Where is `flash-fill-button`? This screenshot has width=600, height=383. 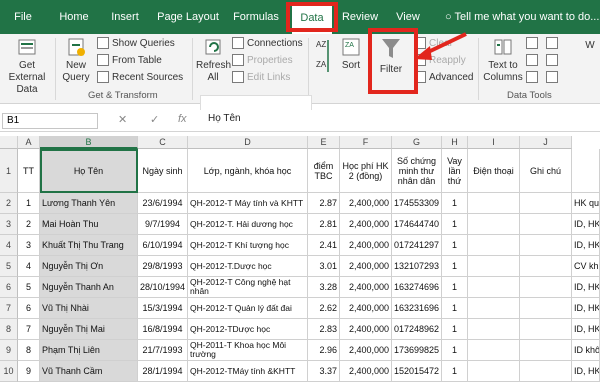
flash-fill-button is located at coordinates (533, 44).